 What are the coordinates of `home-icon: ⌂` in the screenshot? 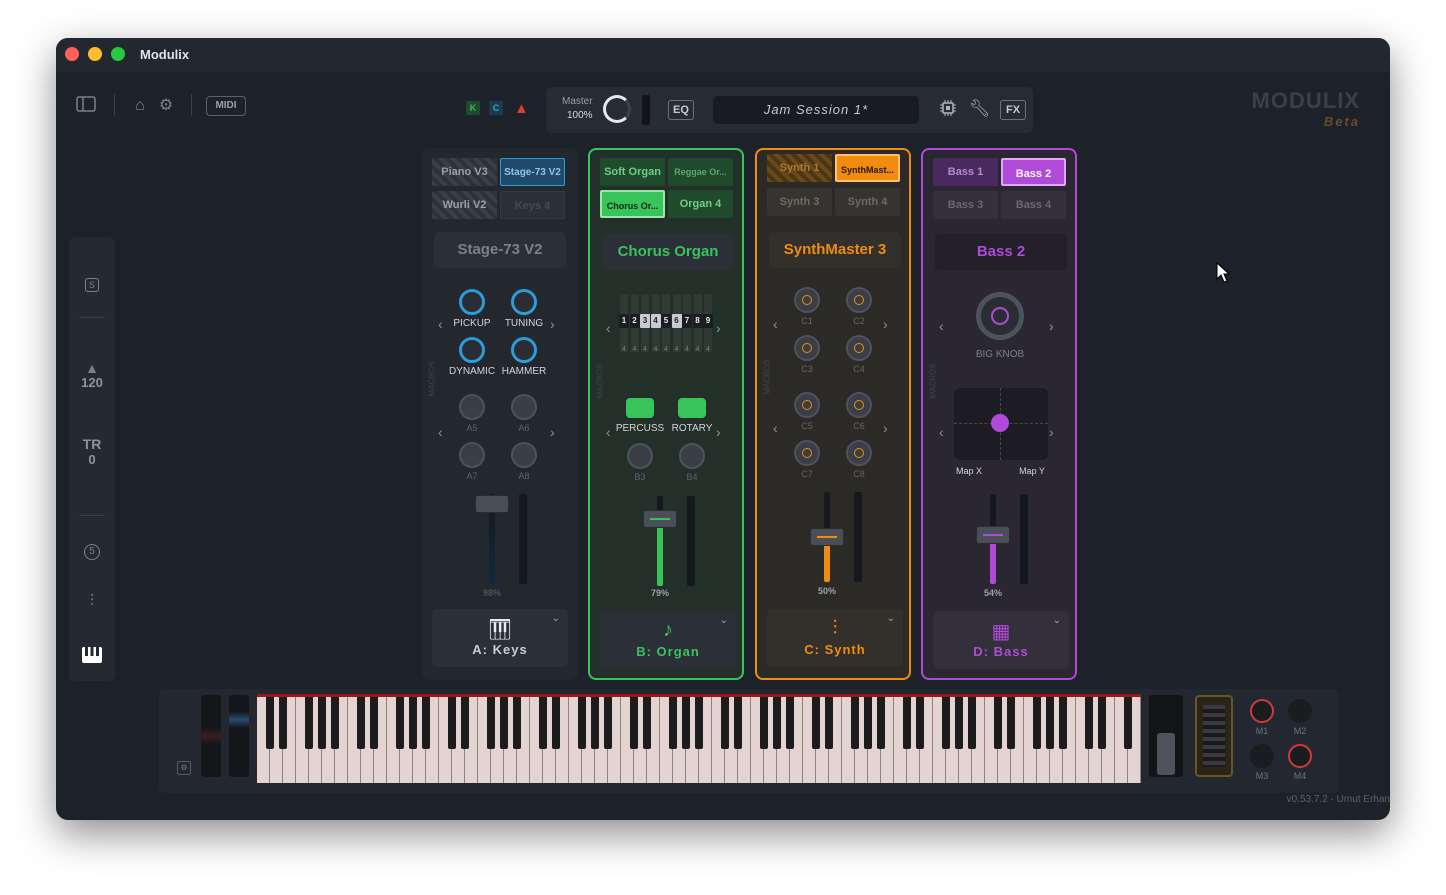 It's located at (140, 106).